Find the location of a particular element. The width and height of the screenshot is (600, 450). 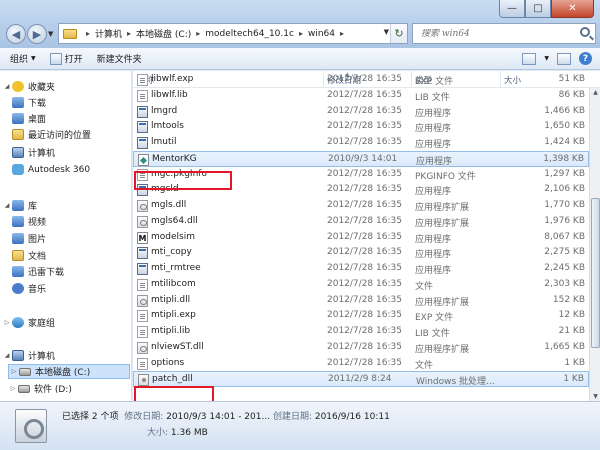

preview-pane-button is located at coordinates (564, 58).